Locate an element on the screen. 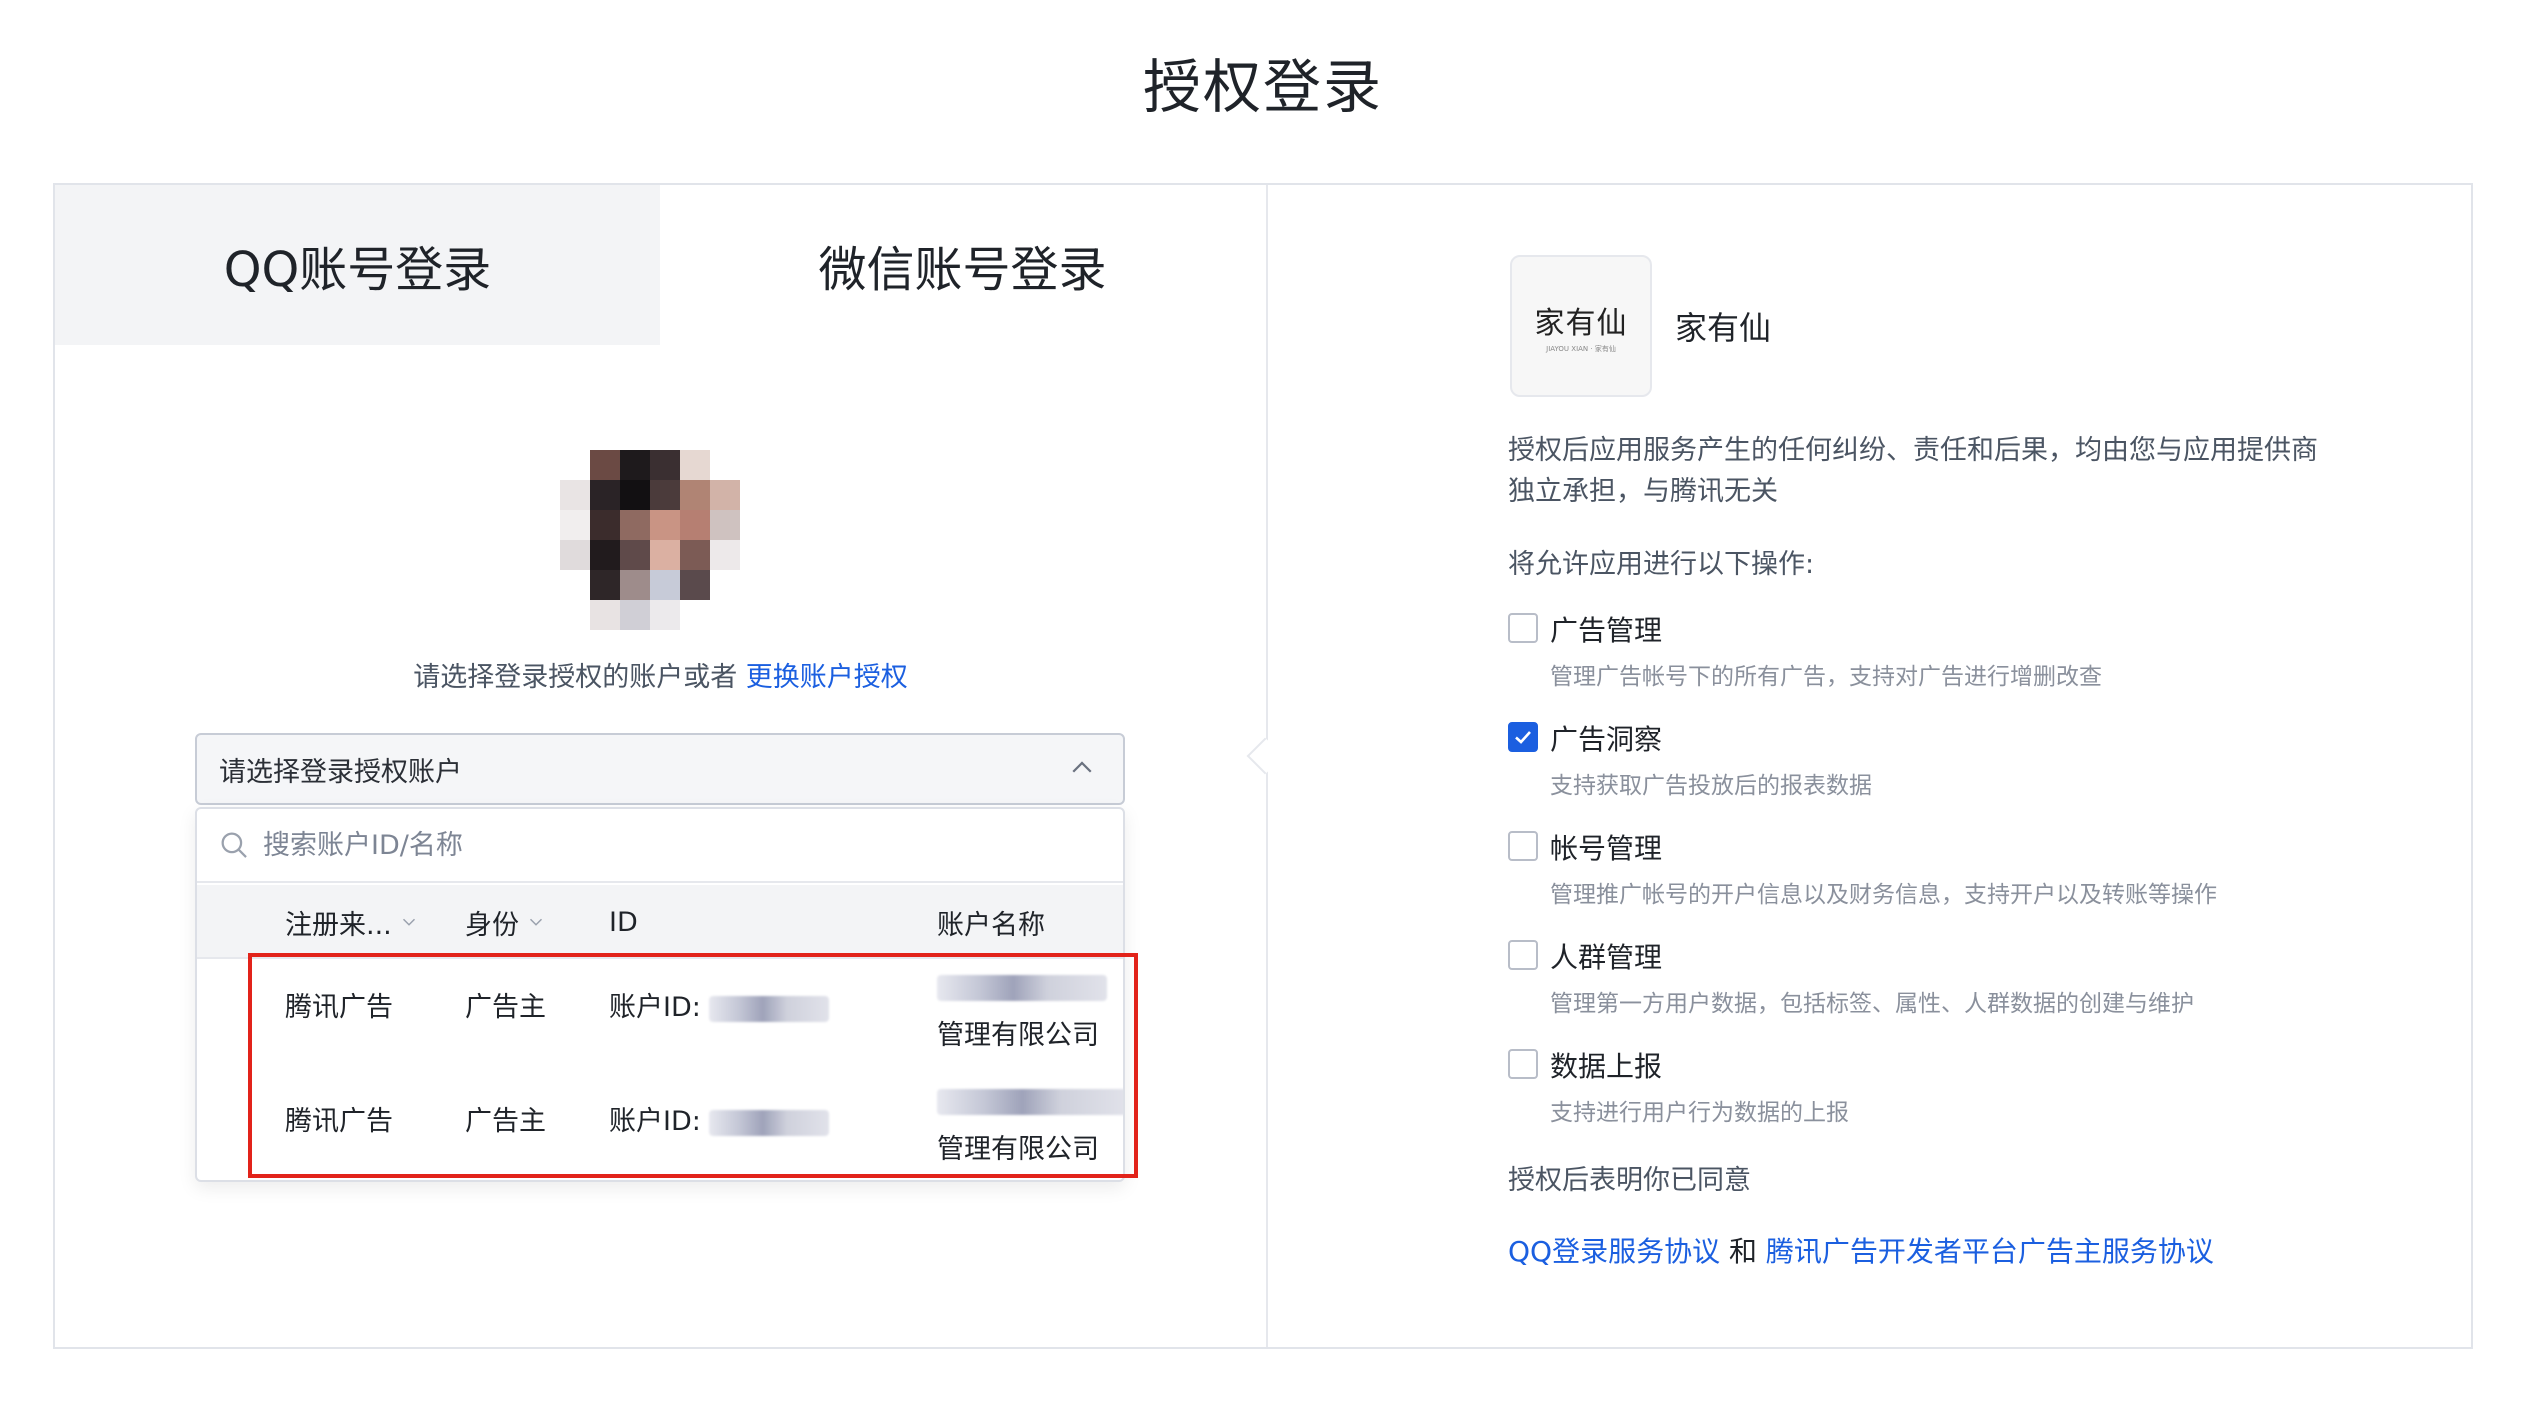 The image size is (2526, 1416). app-logo-subtext: JIAYOU XIAN · 家有仙 is located at coordinates (1581, 349).